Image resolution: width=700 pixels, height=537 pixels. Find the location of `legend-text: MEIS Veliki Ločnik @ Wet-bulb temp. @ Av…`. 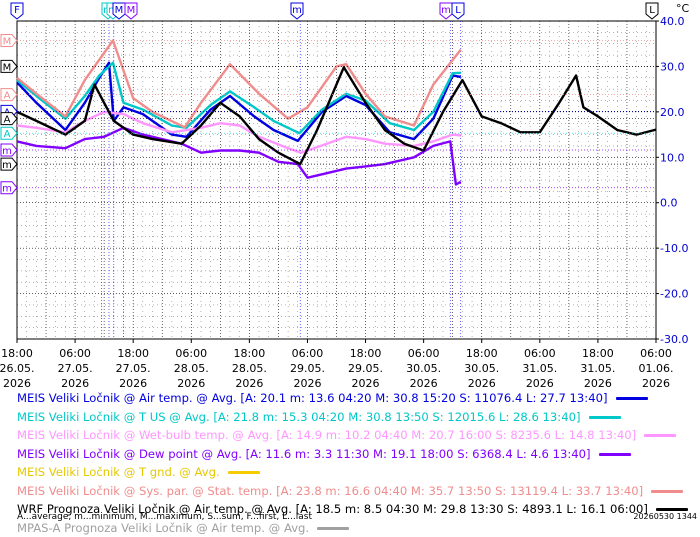

legend-text: MEIS Veliki Ločnik @ Wet-bulb temp. @ Av… is located at coordinates (326, 435).